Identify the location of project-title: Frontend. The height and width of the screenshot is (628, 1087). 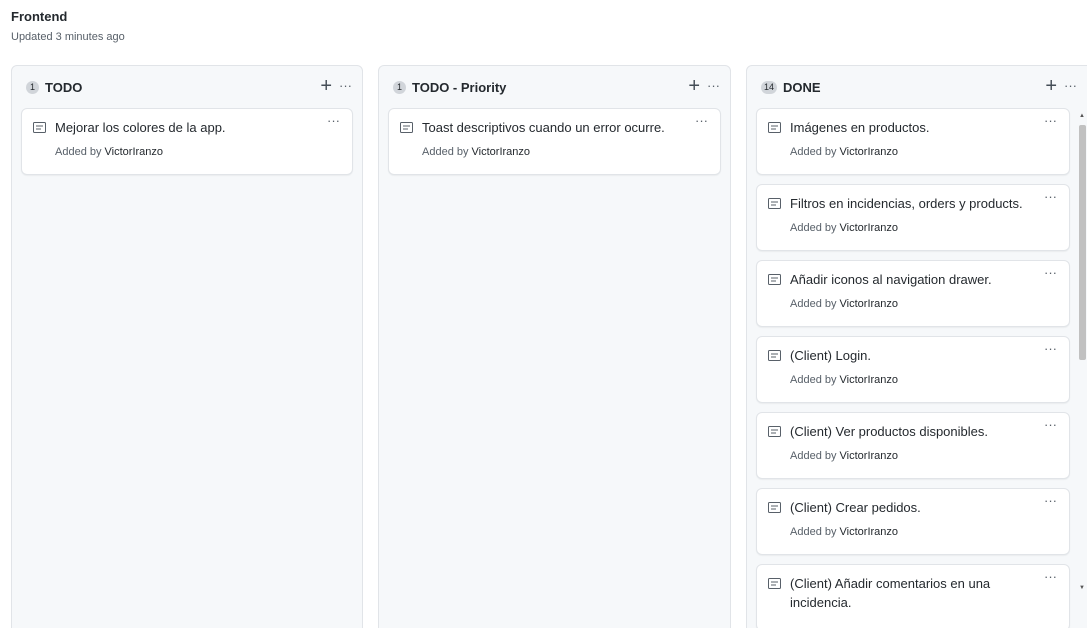
(39, 16).